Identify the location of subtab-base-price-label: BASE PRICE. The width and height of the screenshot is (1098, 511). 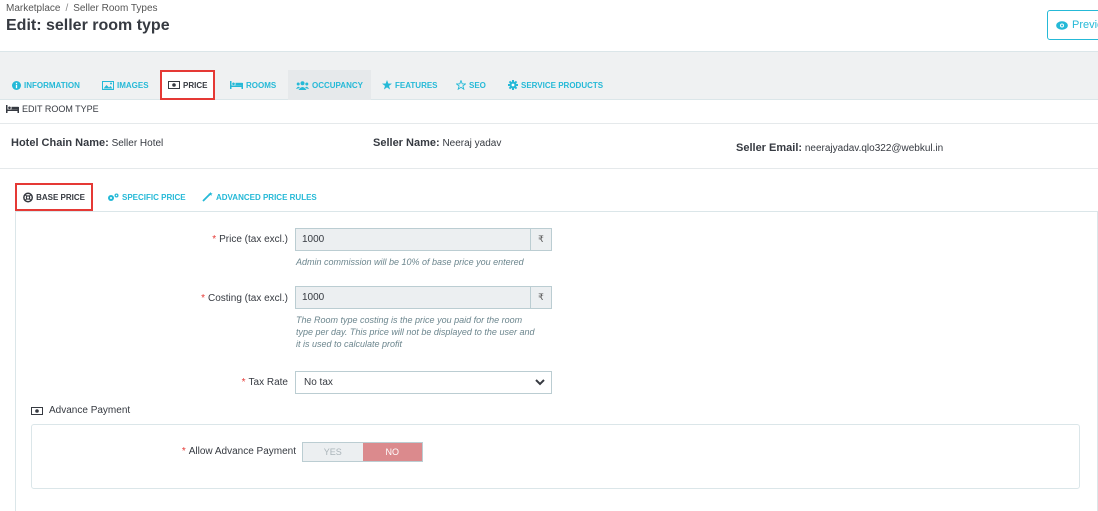
(60, 197).